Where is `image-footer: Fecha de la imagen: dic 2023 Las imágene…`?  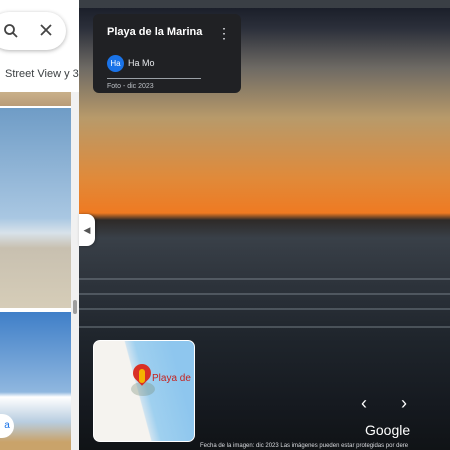 image-footer: Fecha de la imagen: dic 2023 Las imágene… is located at coordinates (304, 446).